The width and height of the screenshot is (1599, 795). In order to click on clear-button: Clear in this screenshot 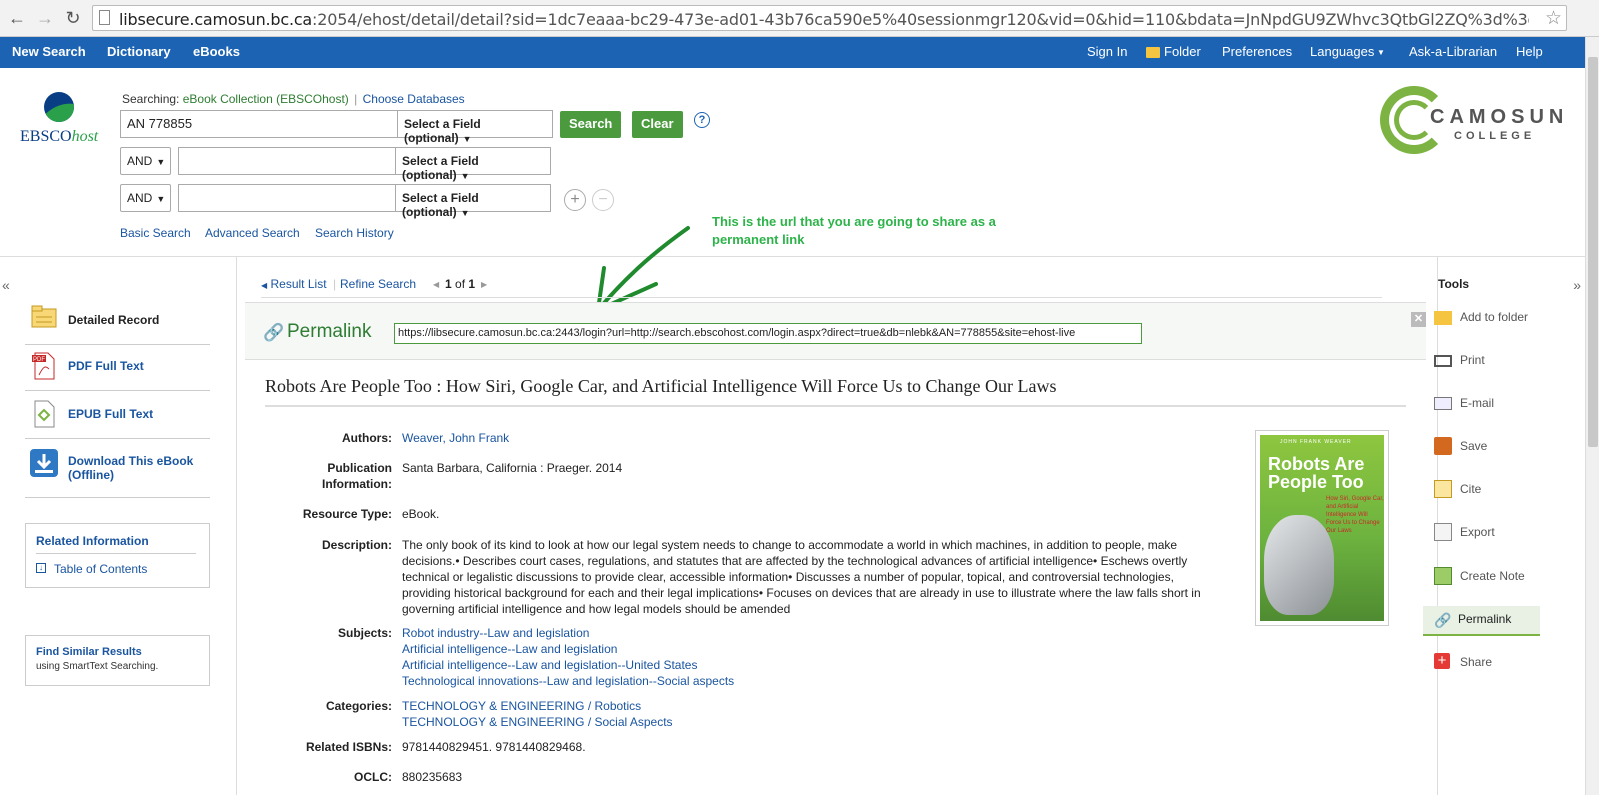, I will do `click(657, 124)`.